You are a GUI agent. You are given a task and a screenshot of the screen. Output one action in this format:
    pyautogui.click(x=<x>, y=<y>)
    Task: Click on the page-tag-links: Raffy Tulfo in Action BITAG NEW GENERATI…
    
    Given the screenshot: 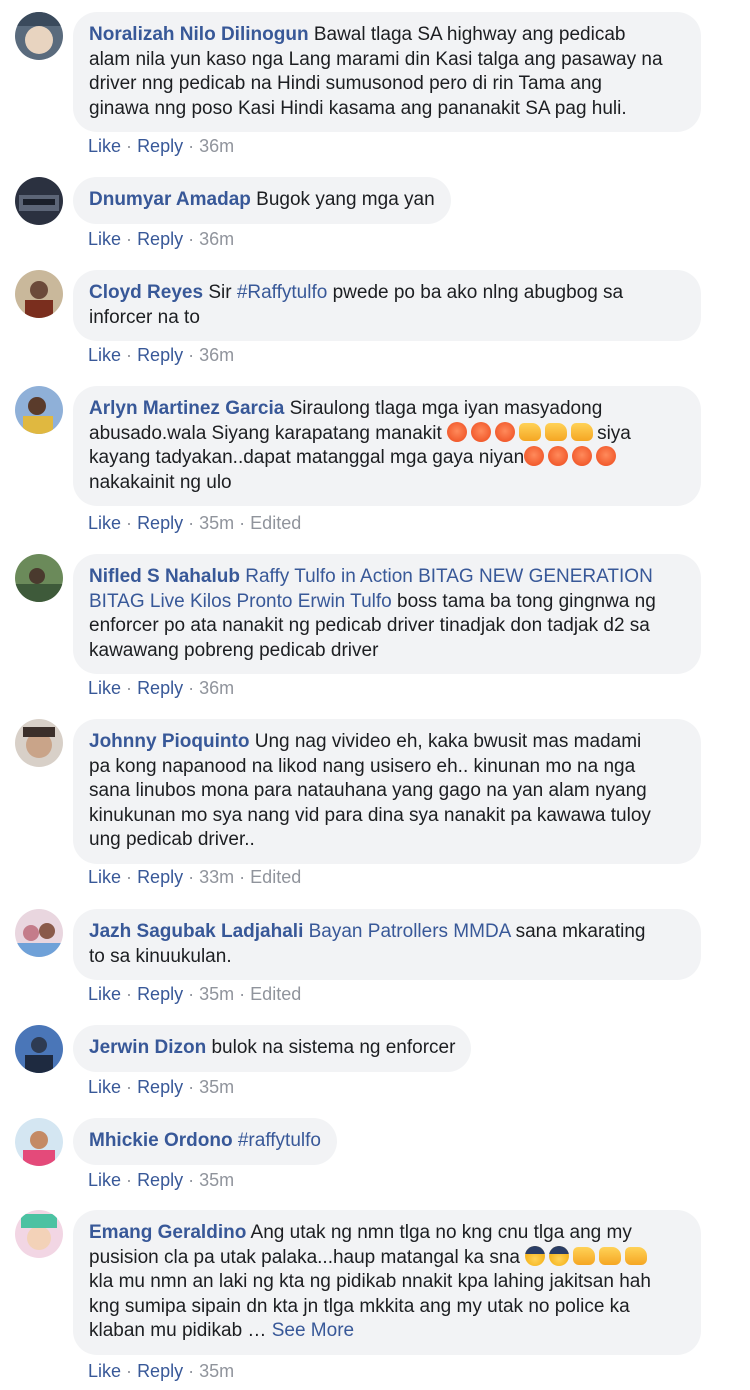 What is the action you would take?
    pyautogui.click(x=449, y=576)
    